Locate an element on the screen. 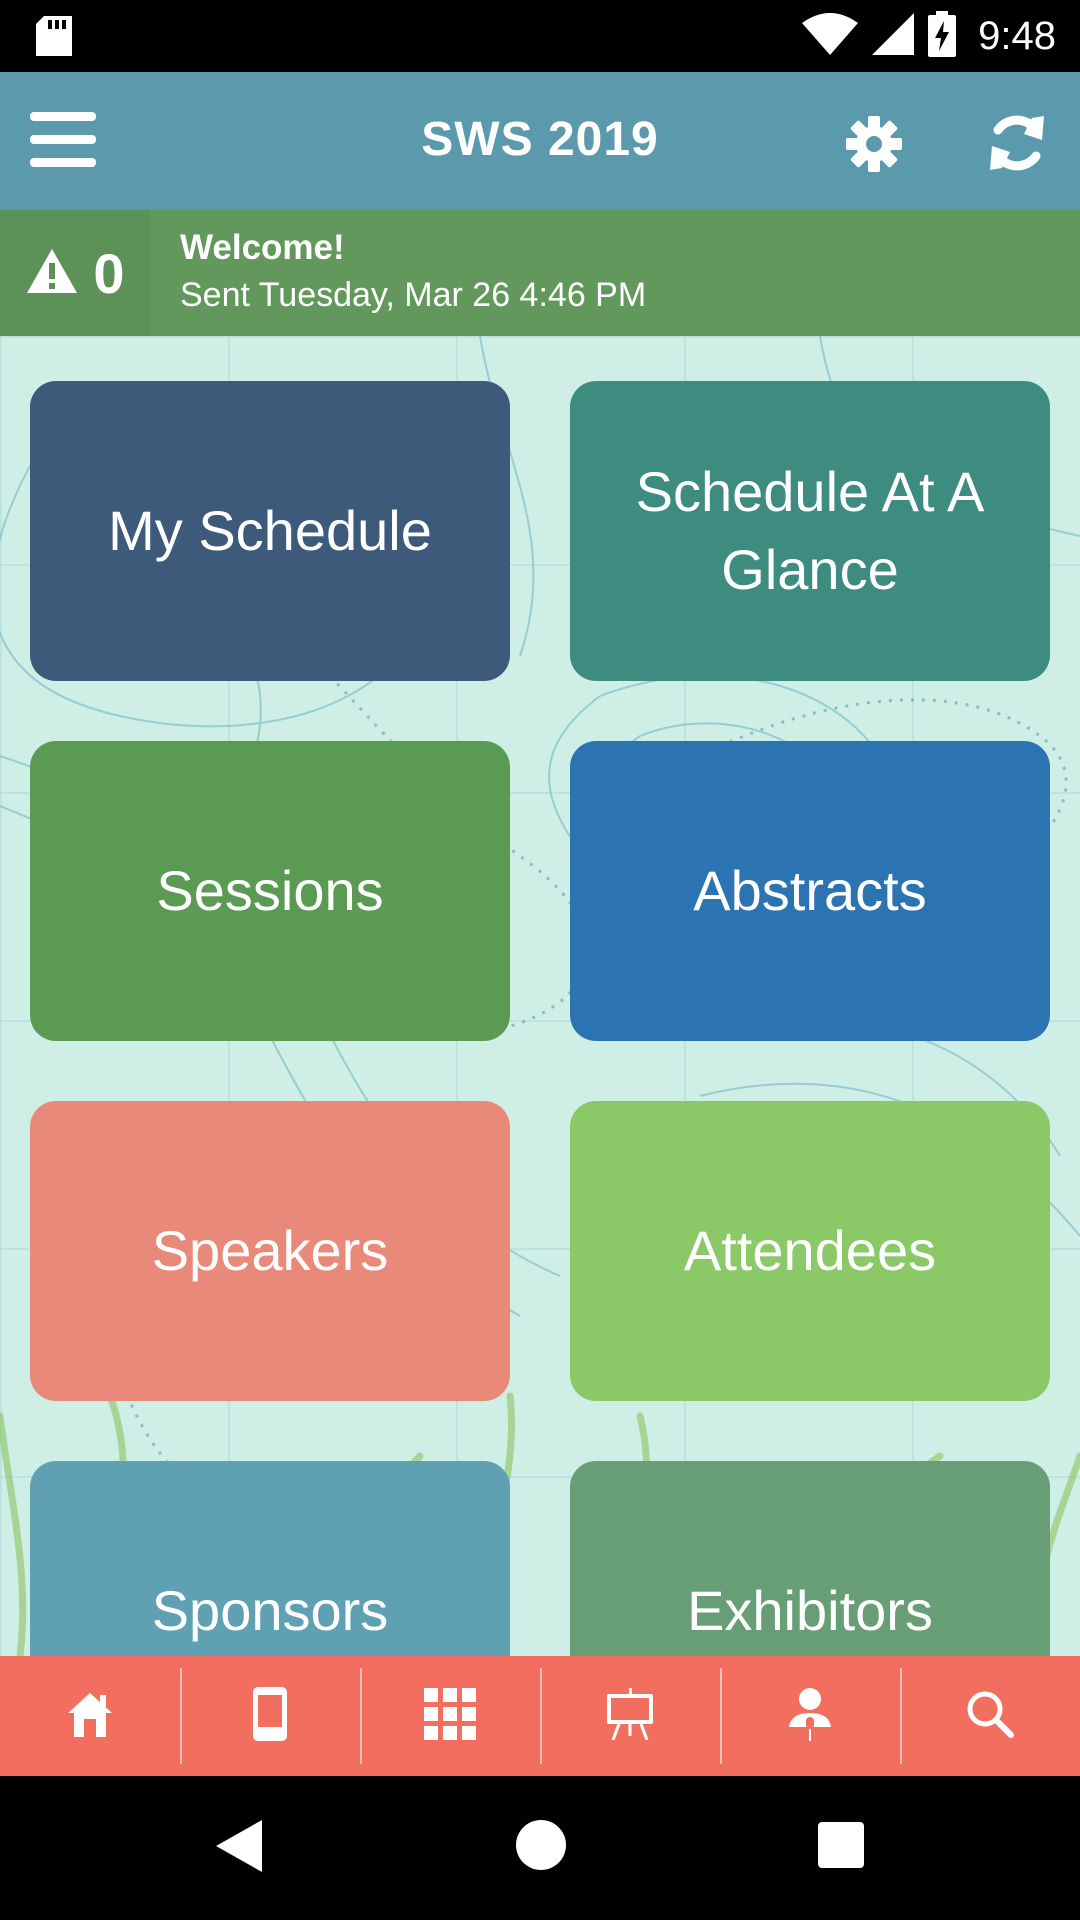 The height and width of the screenshot is (1920, 1080). recents-icon is located at coordinates (841, 1845).